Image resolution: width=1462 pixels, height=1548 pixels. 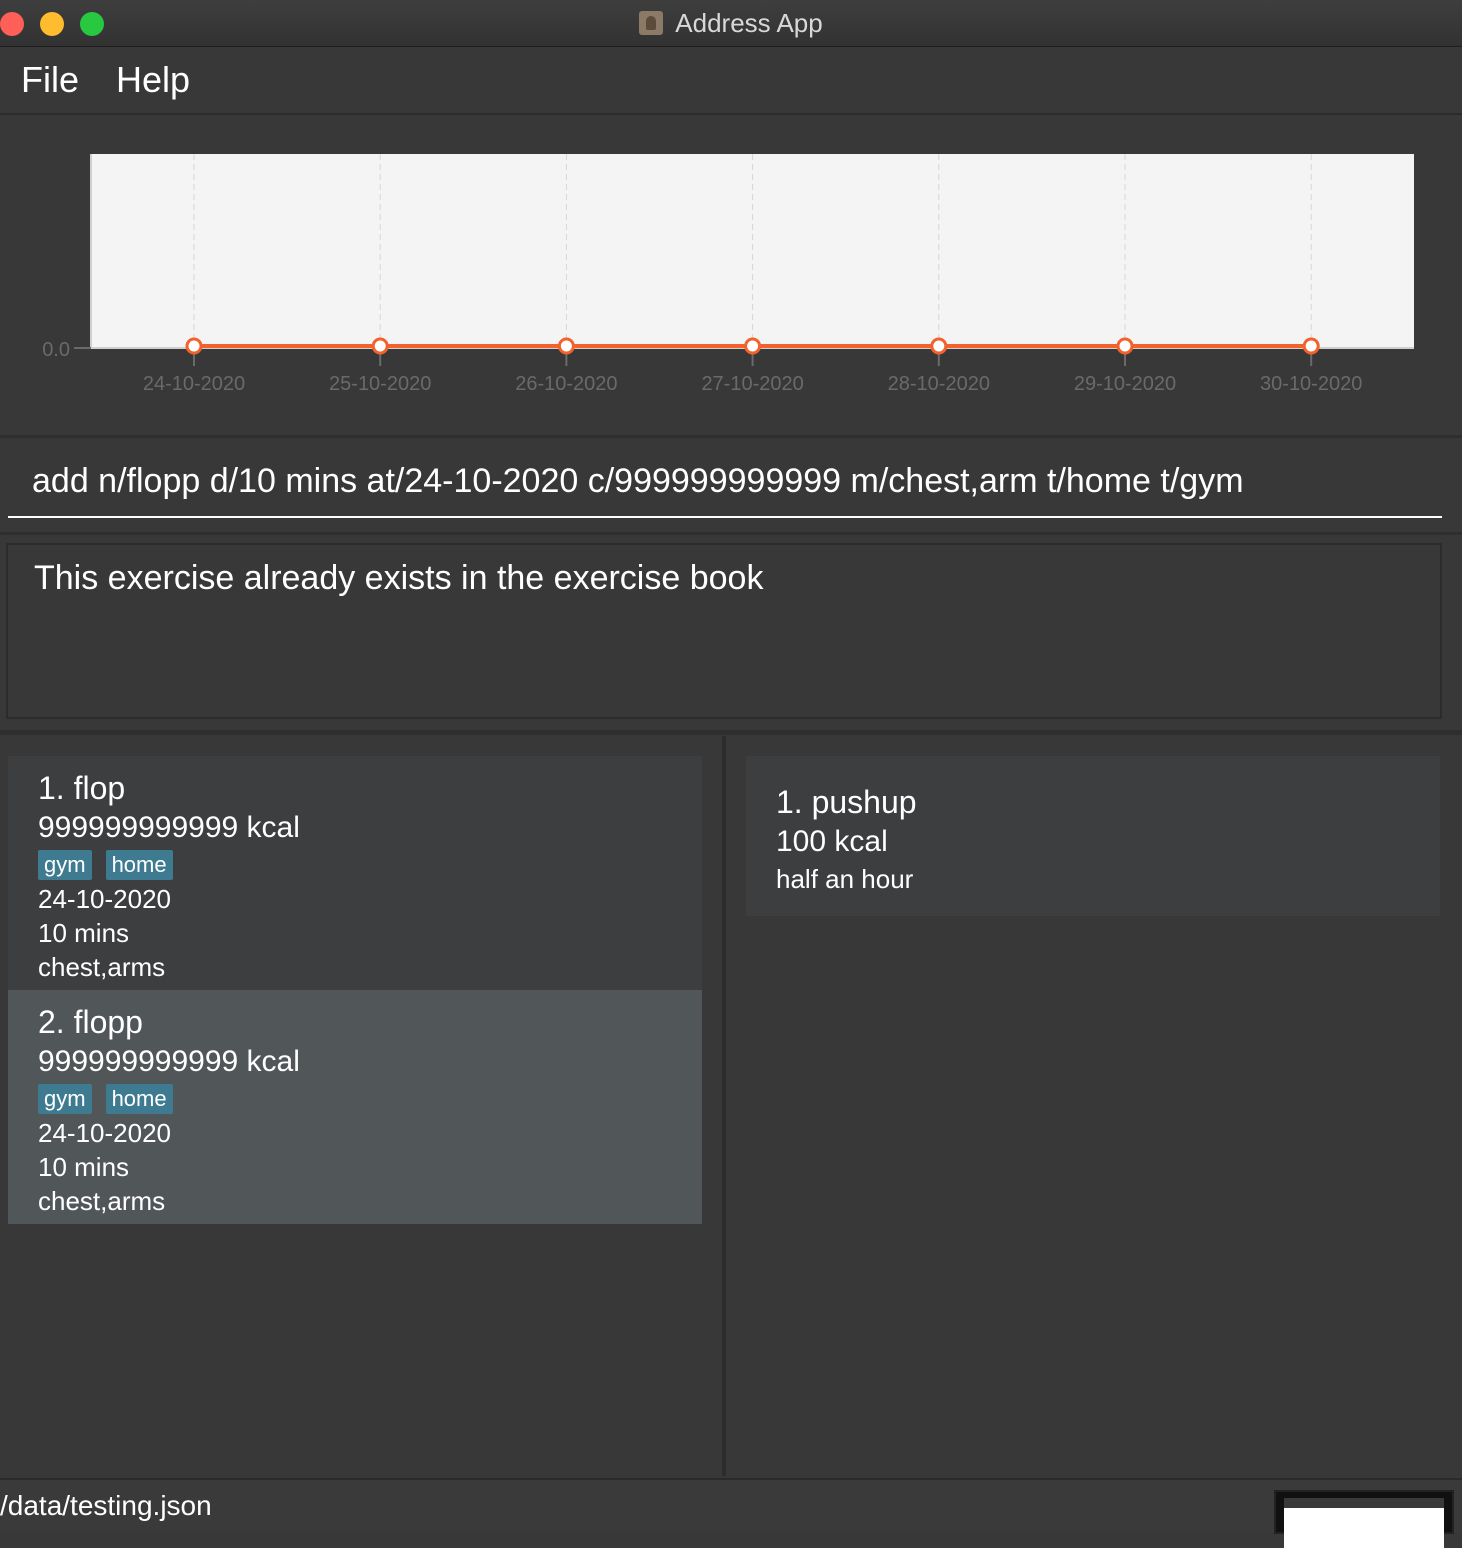 I want to click on title-bar: Address App, so click(x=731, y=23).